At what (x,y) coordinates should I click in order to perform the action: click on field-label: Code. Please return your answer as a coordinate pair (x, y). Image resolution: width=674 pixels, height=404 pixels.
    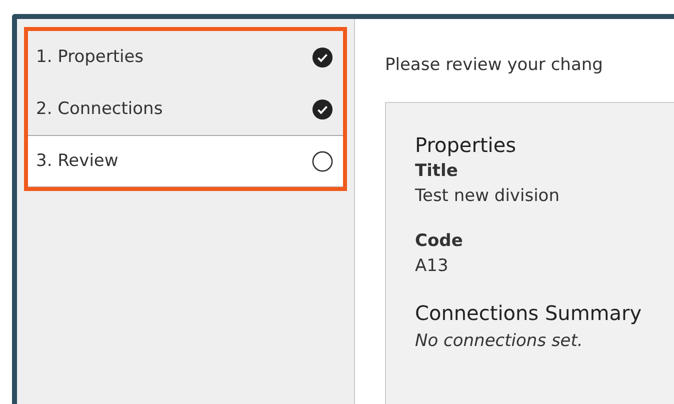
    Looking at the image, I should click on (439, 241).